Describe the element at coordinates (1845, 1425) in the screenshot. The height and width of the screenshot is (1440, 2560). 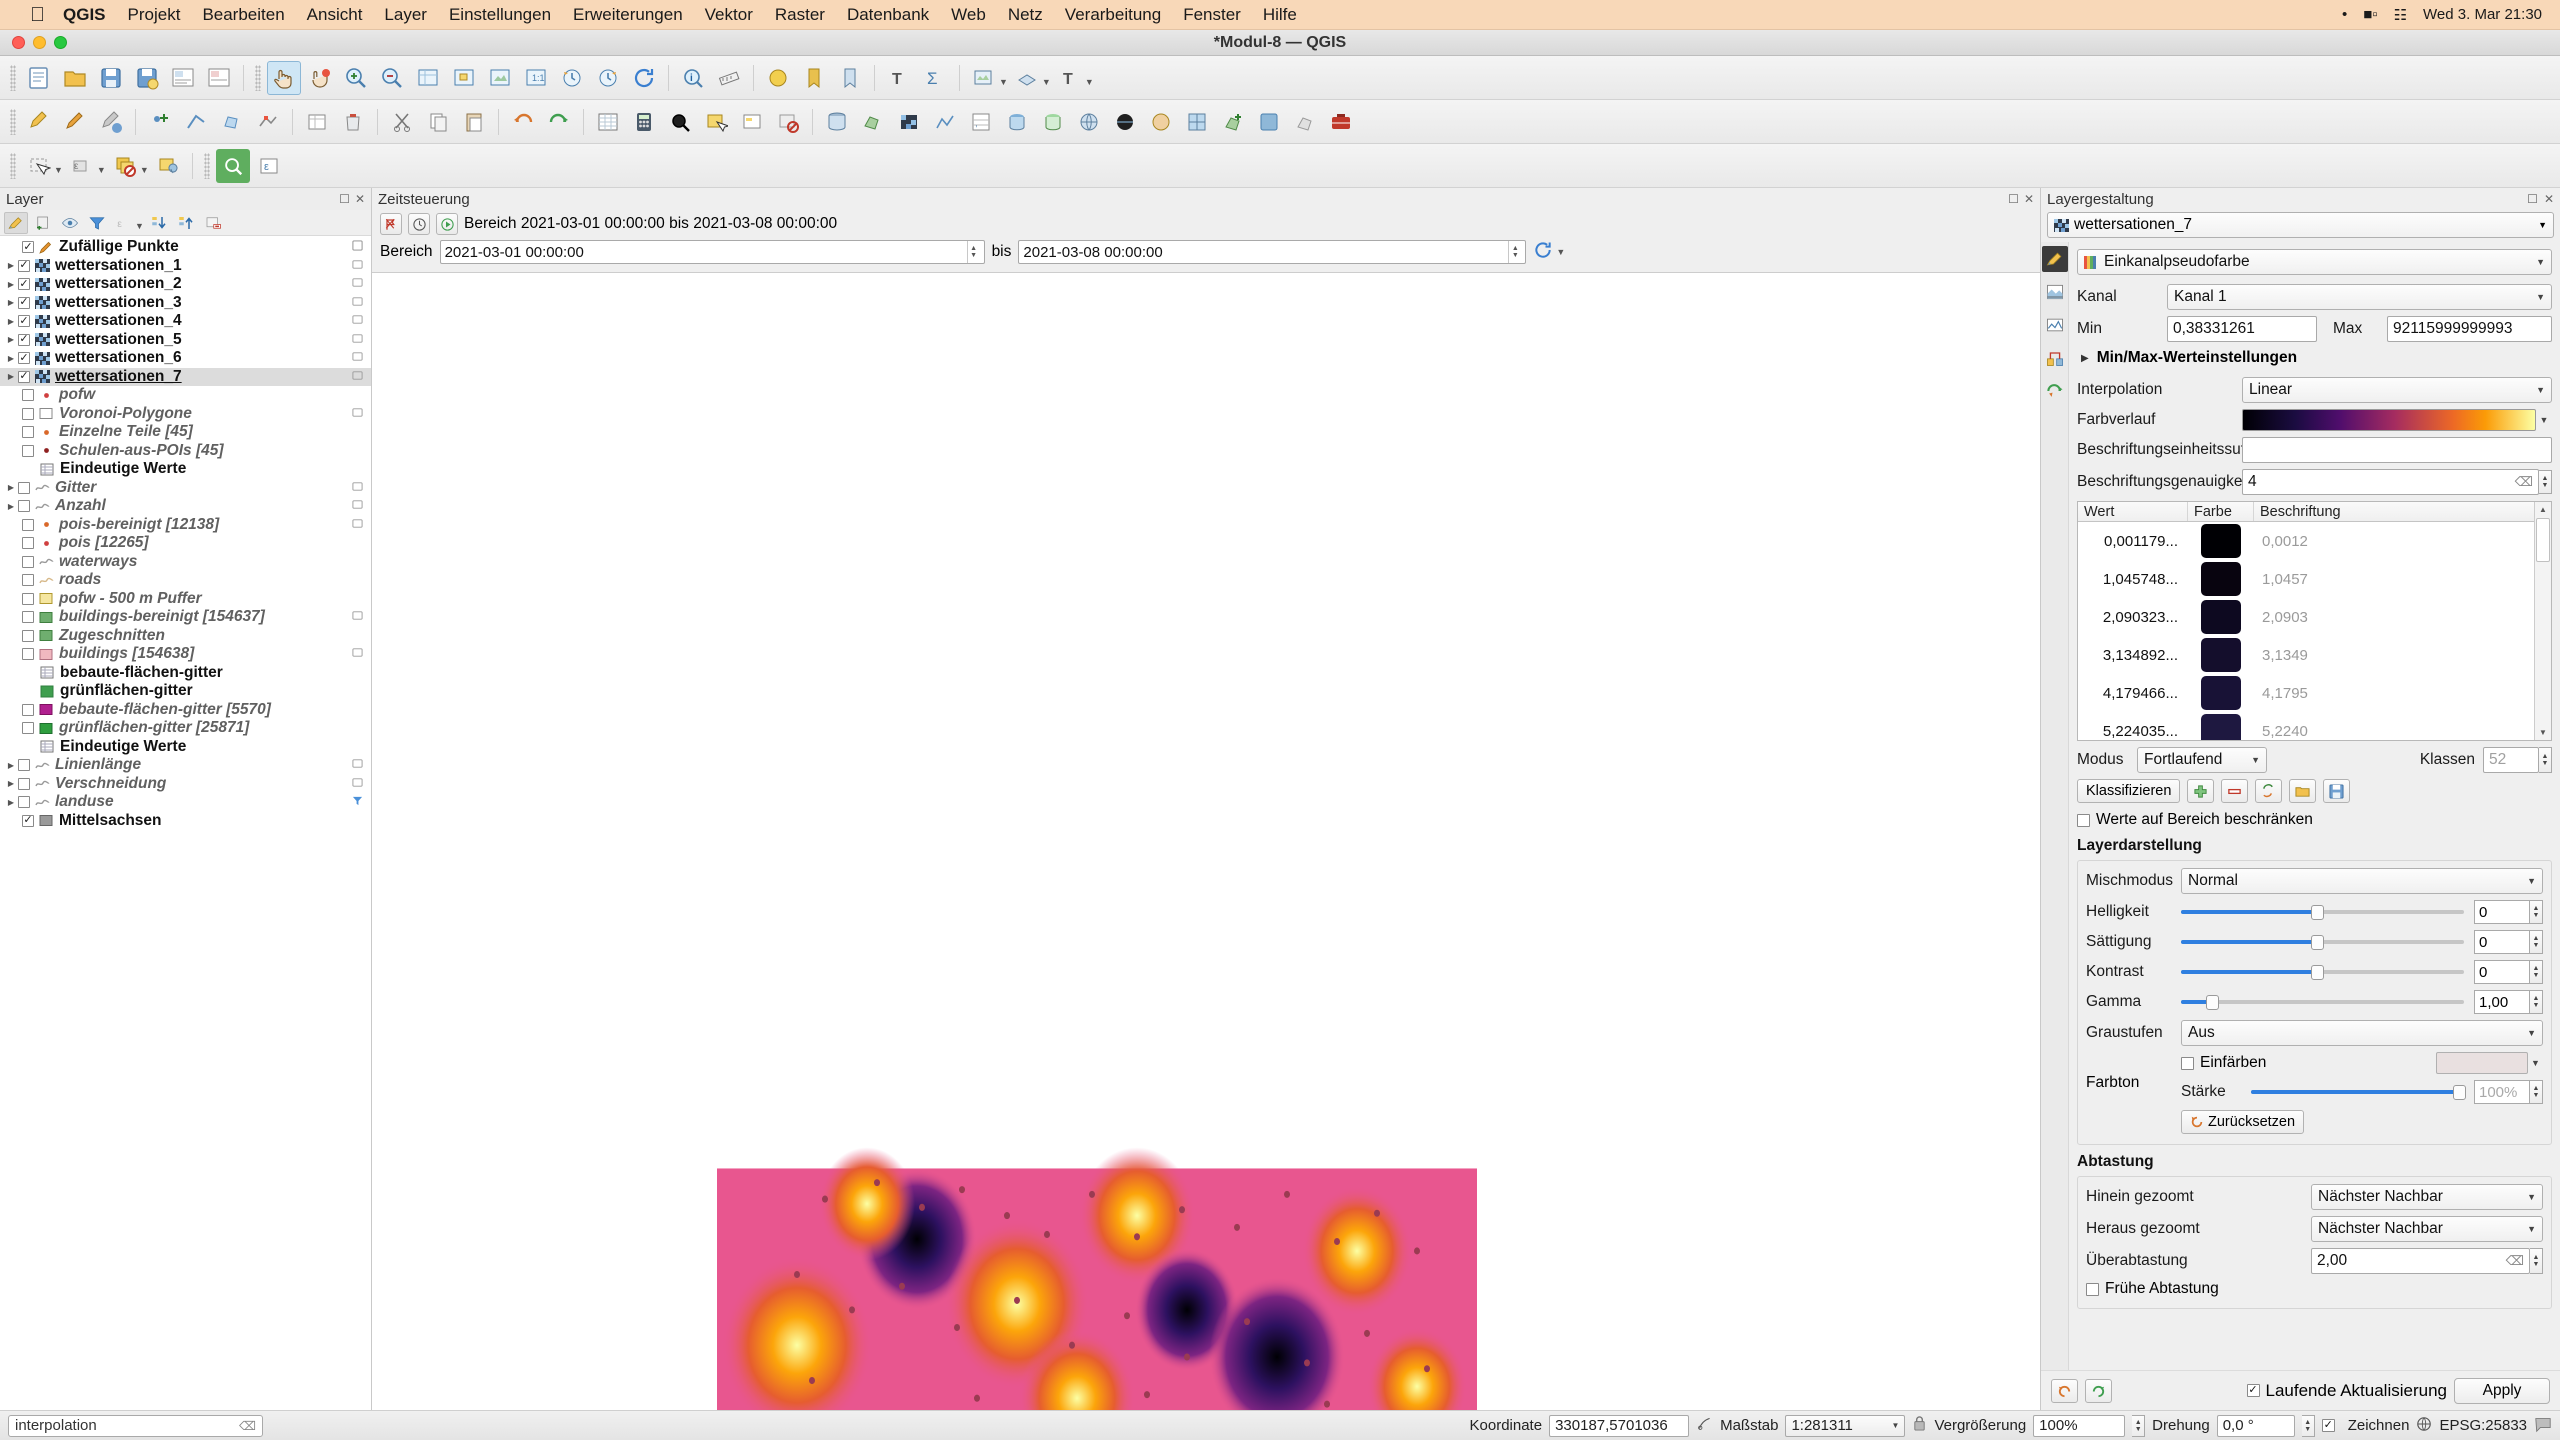
I see `scale-combo: 1:281311 ▼` at that location.